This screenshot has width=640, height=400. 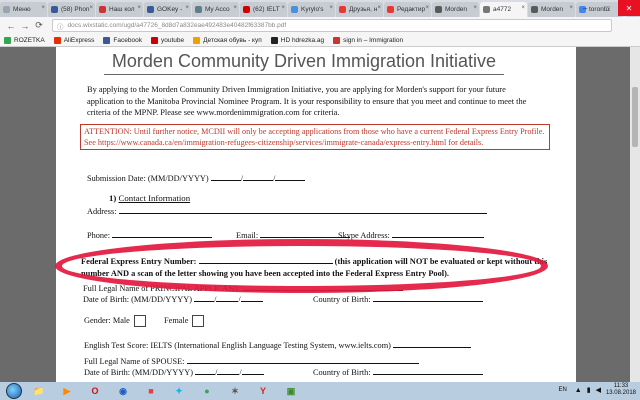 What do you see at coordinates (205, 371) in the screenshot?
I see `spouse-dob-month-line` at bounding box center [205, 371].